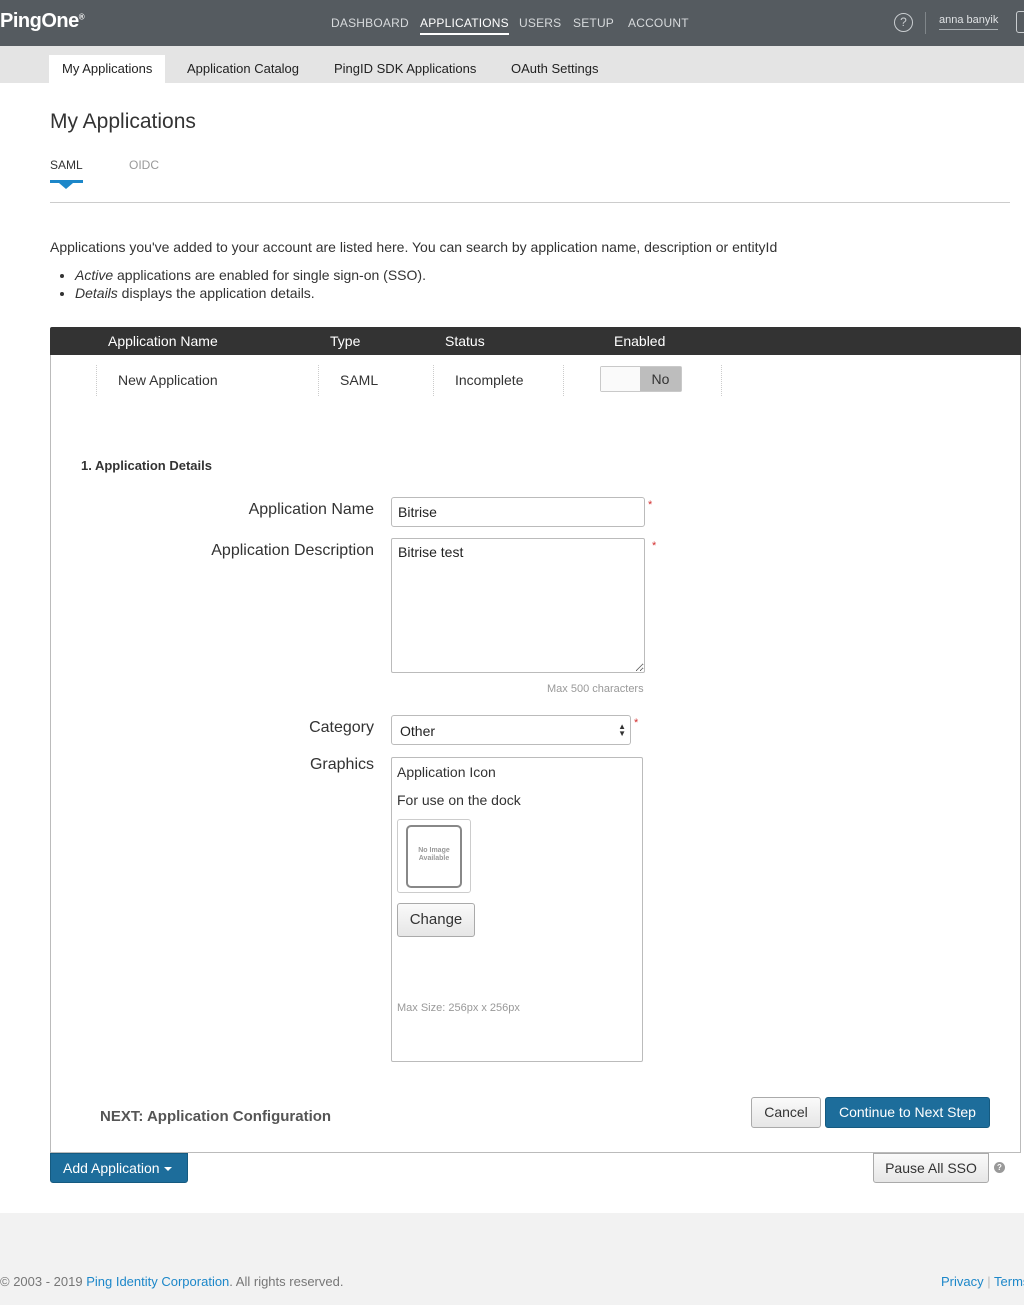 The height and width of the screenshot is (1305, 1024). What do you see at coordinates (216, 293) in the screenshot?
I see `bullet-details-text: displays the application details.` at bounding box center [216, 293].